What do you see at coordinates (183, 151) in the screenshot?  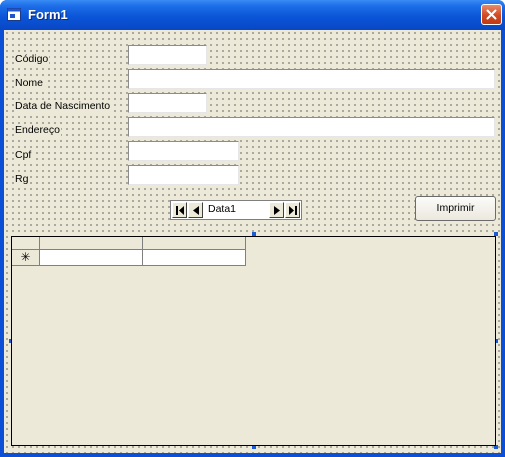 I see `cpf-field` at bounding box center [183, 151].